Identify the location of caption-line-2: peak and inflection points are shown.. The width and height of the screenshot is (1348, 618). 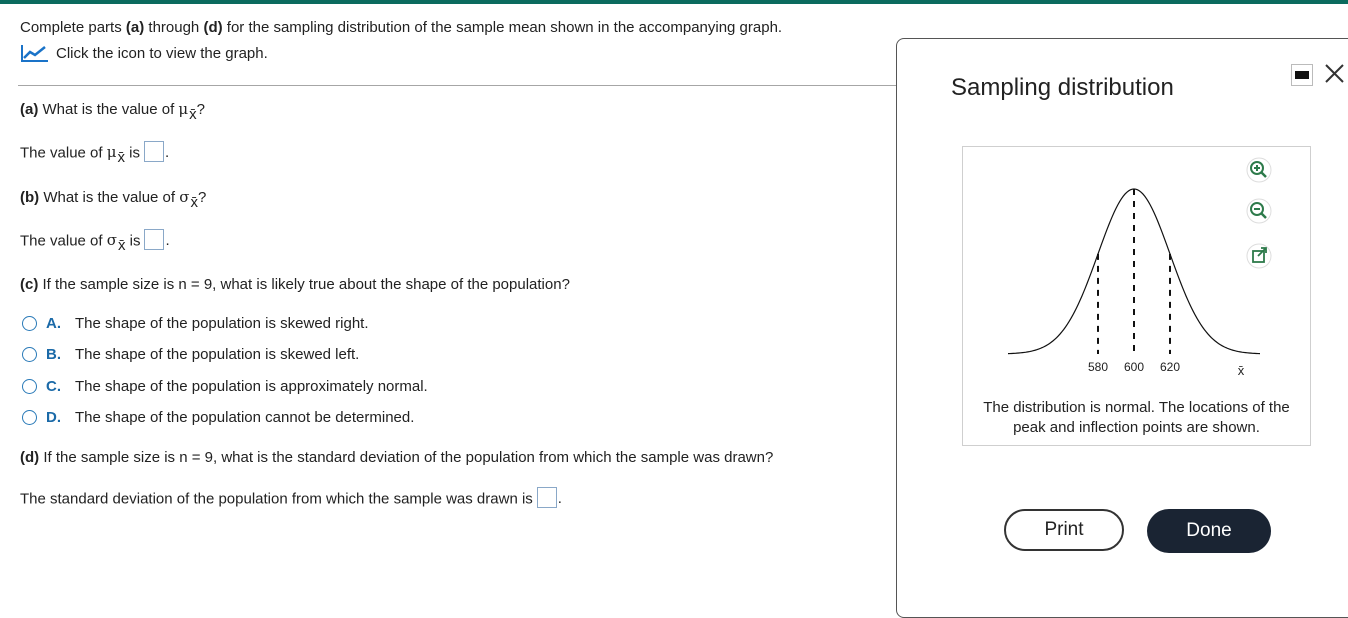
(1136, 427).